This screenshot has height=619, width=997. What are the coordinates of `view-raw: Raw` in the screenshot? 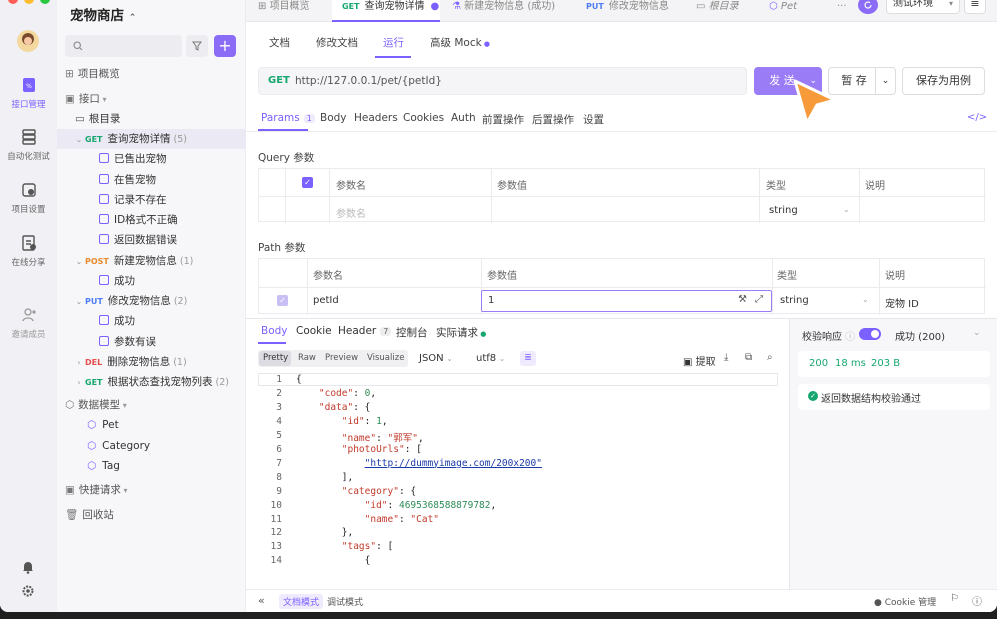 It's located at (307, 358).